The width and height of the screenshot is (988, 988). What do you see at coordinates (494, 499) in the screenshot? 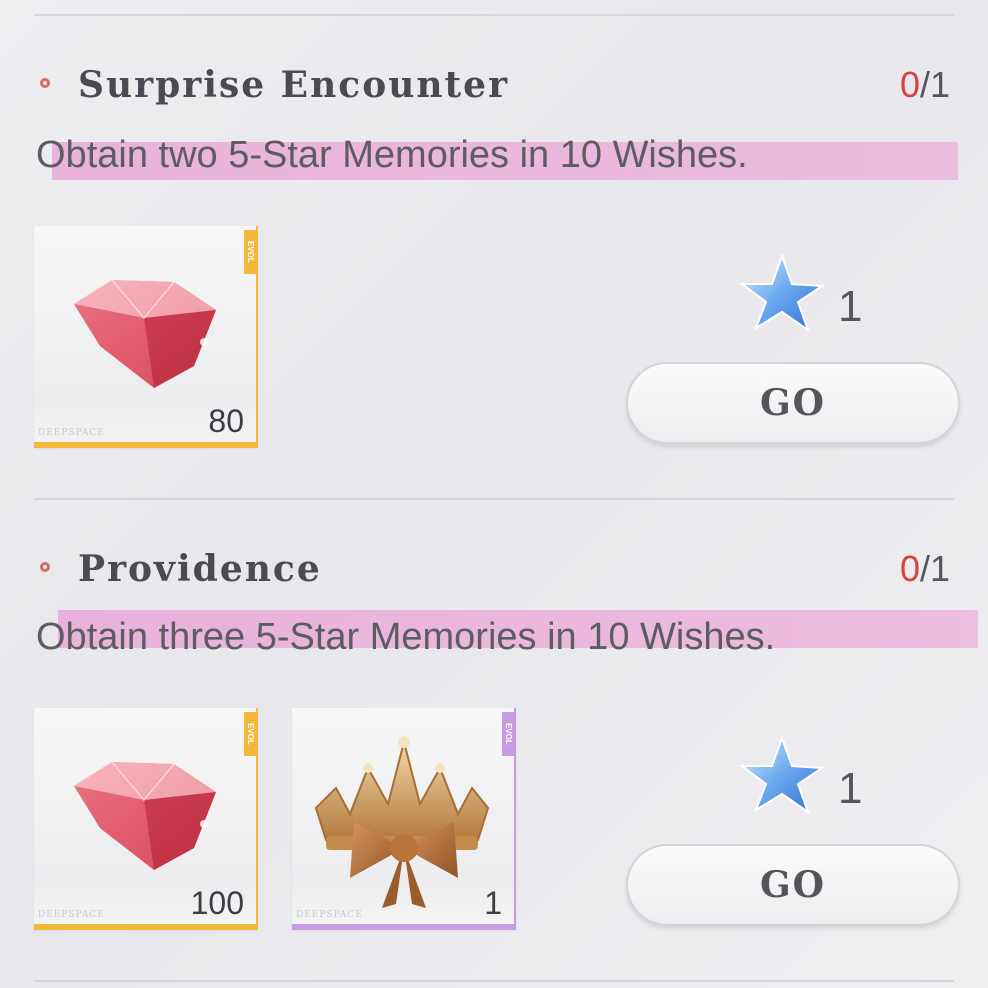
I see `task-divider` at bounding box center [494, 499].